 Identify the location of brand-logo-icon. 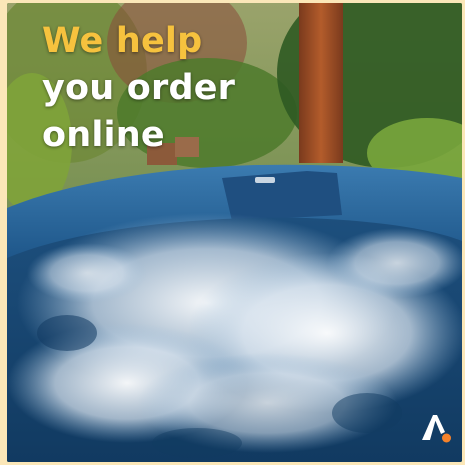
(436, 429).